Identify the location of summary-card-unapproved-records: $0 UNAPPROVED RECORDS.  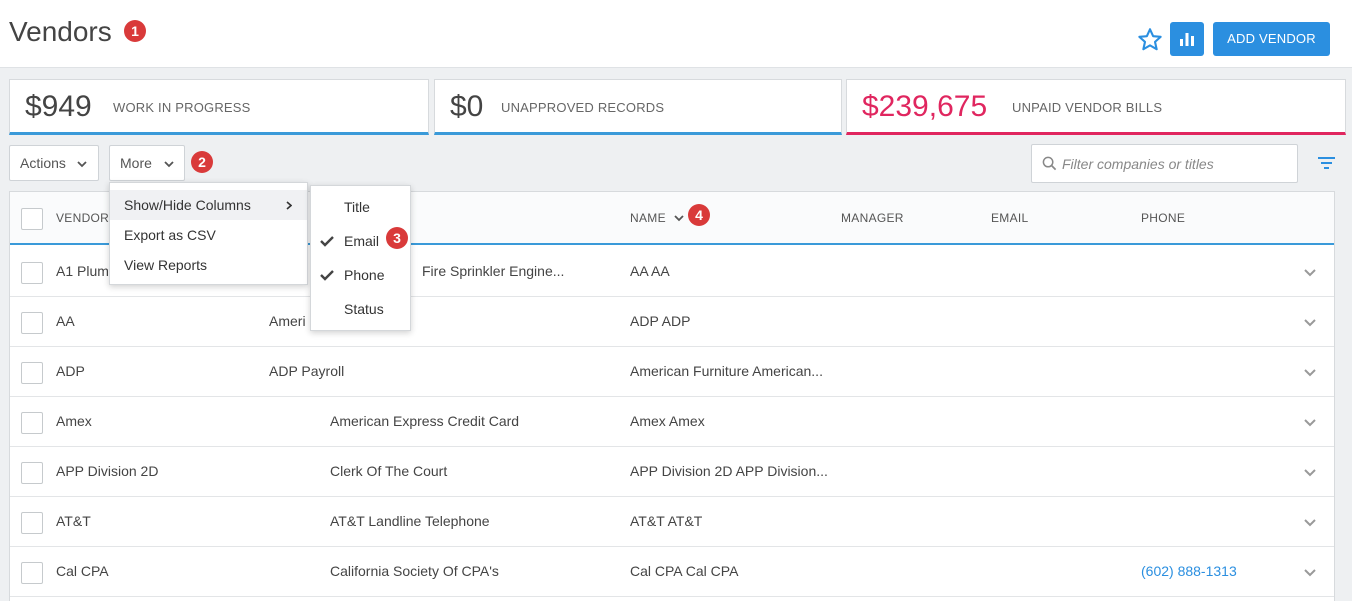
(638, 107).